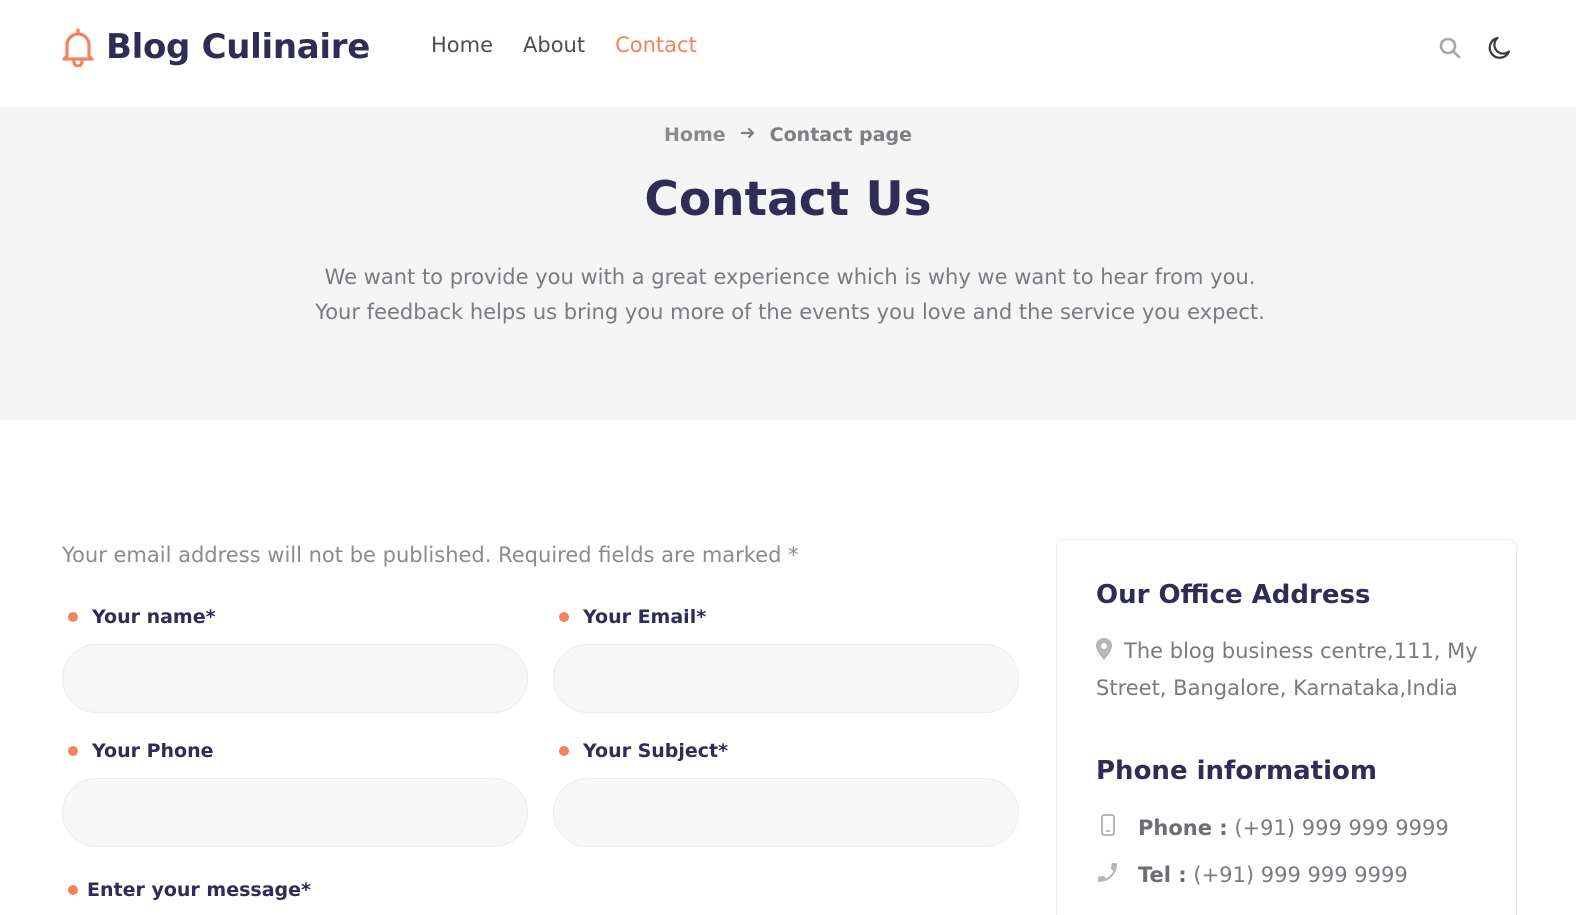 Image resolution: width=1576 pixels, height=915 pixels. Describe the element at coordinates (645, 617) in the screenshot. I see `email-label-text: Your Email*` at that location.